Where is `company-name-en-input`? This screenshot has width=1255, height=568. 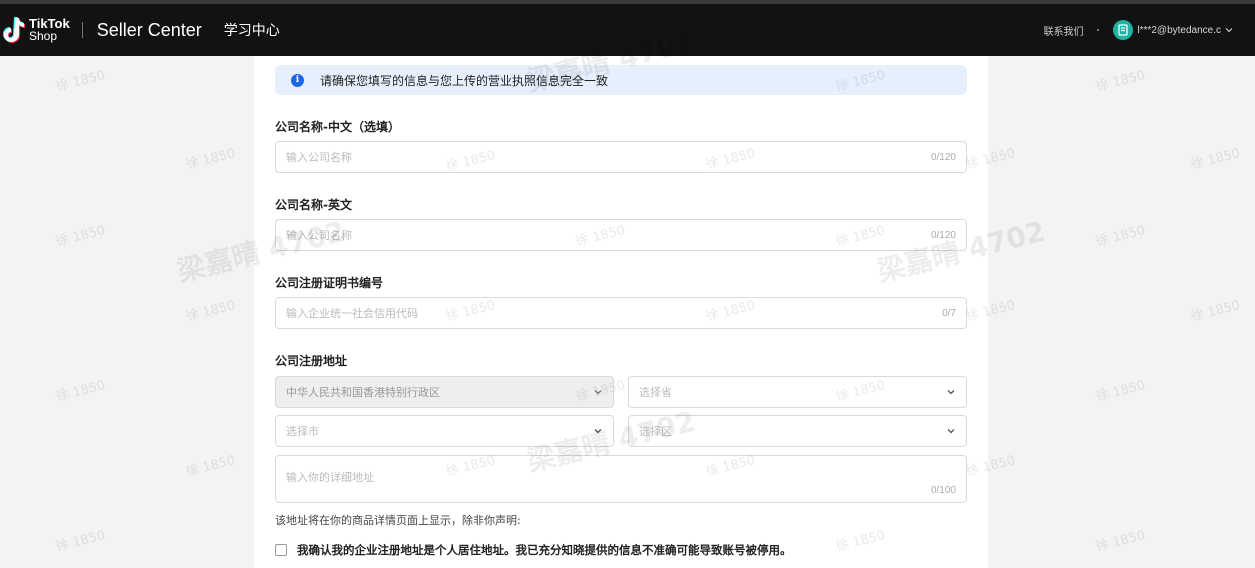
company-name-en-input is located at coordinates (586, 235).